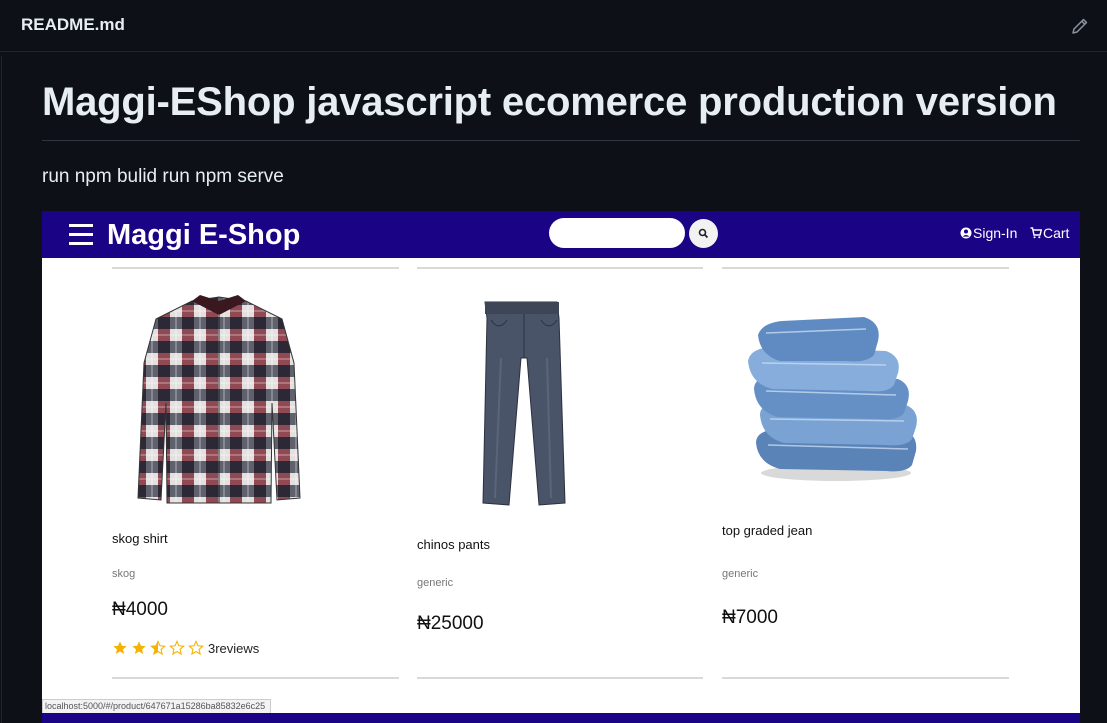 The width and height of the screenshot is (1107, 723). I want to click on search-button, so click(703, 233).